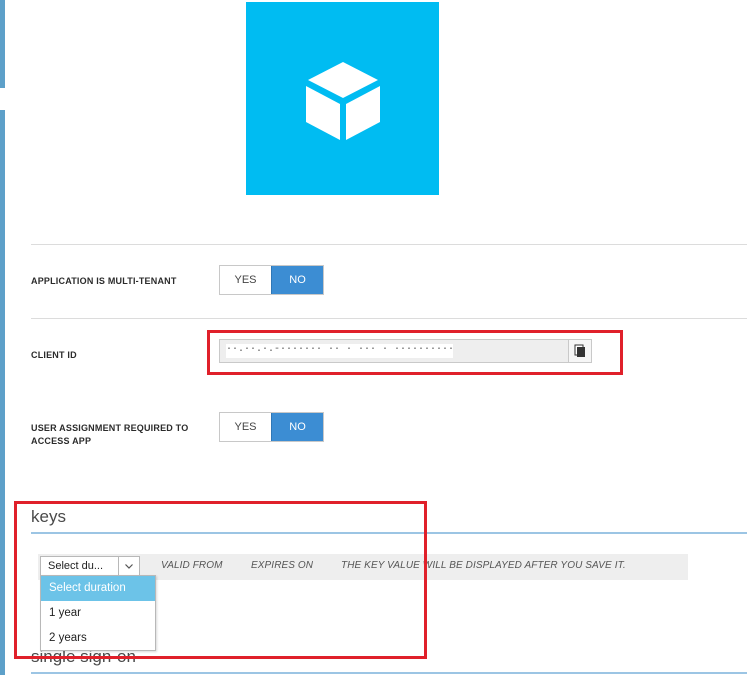  Describe the element at coordinates (245, 427) in the screenshot. I see `user-assignment-yes-option: YES` at that location.